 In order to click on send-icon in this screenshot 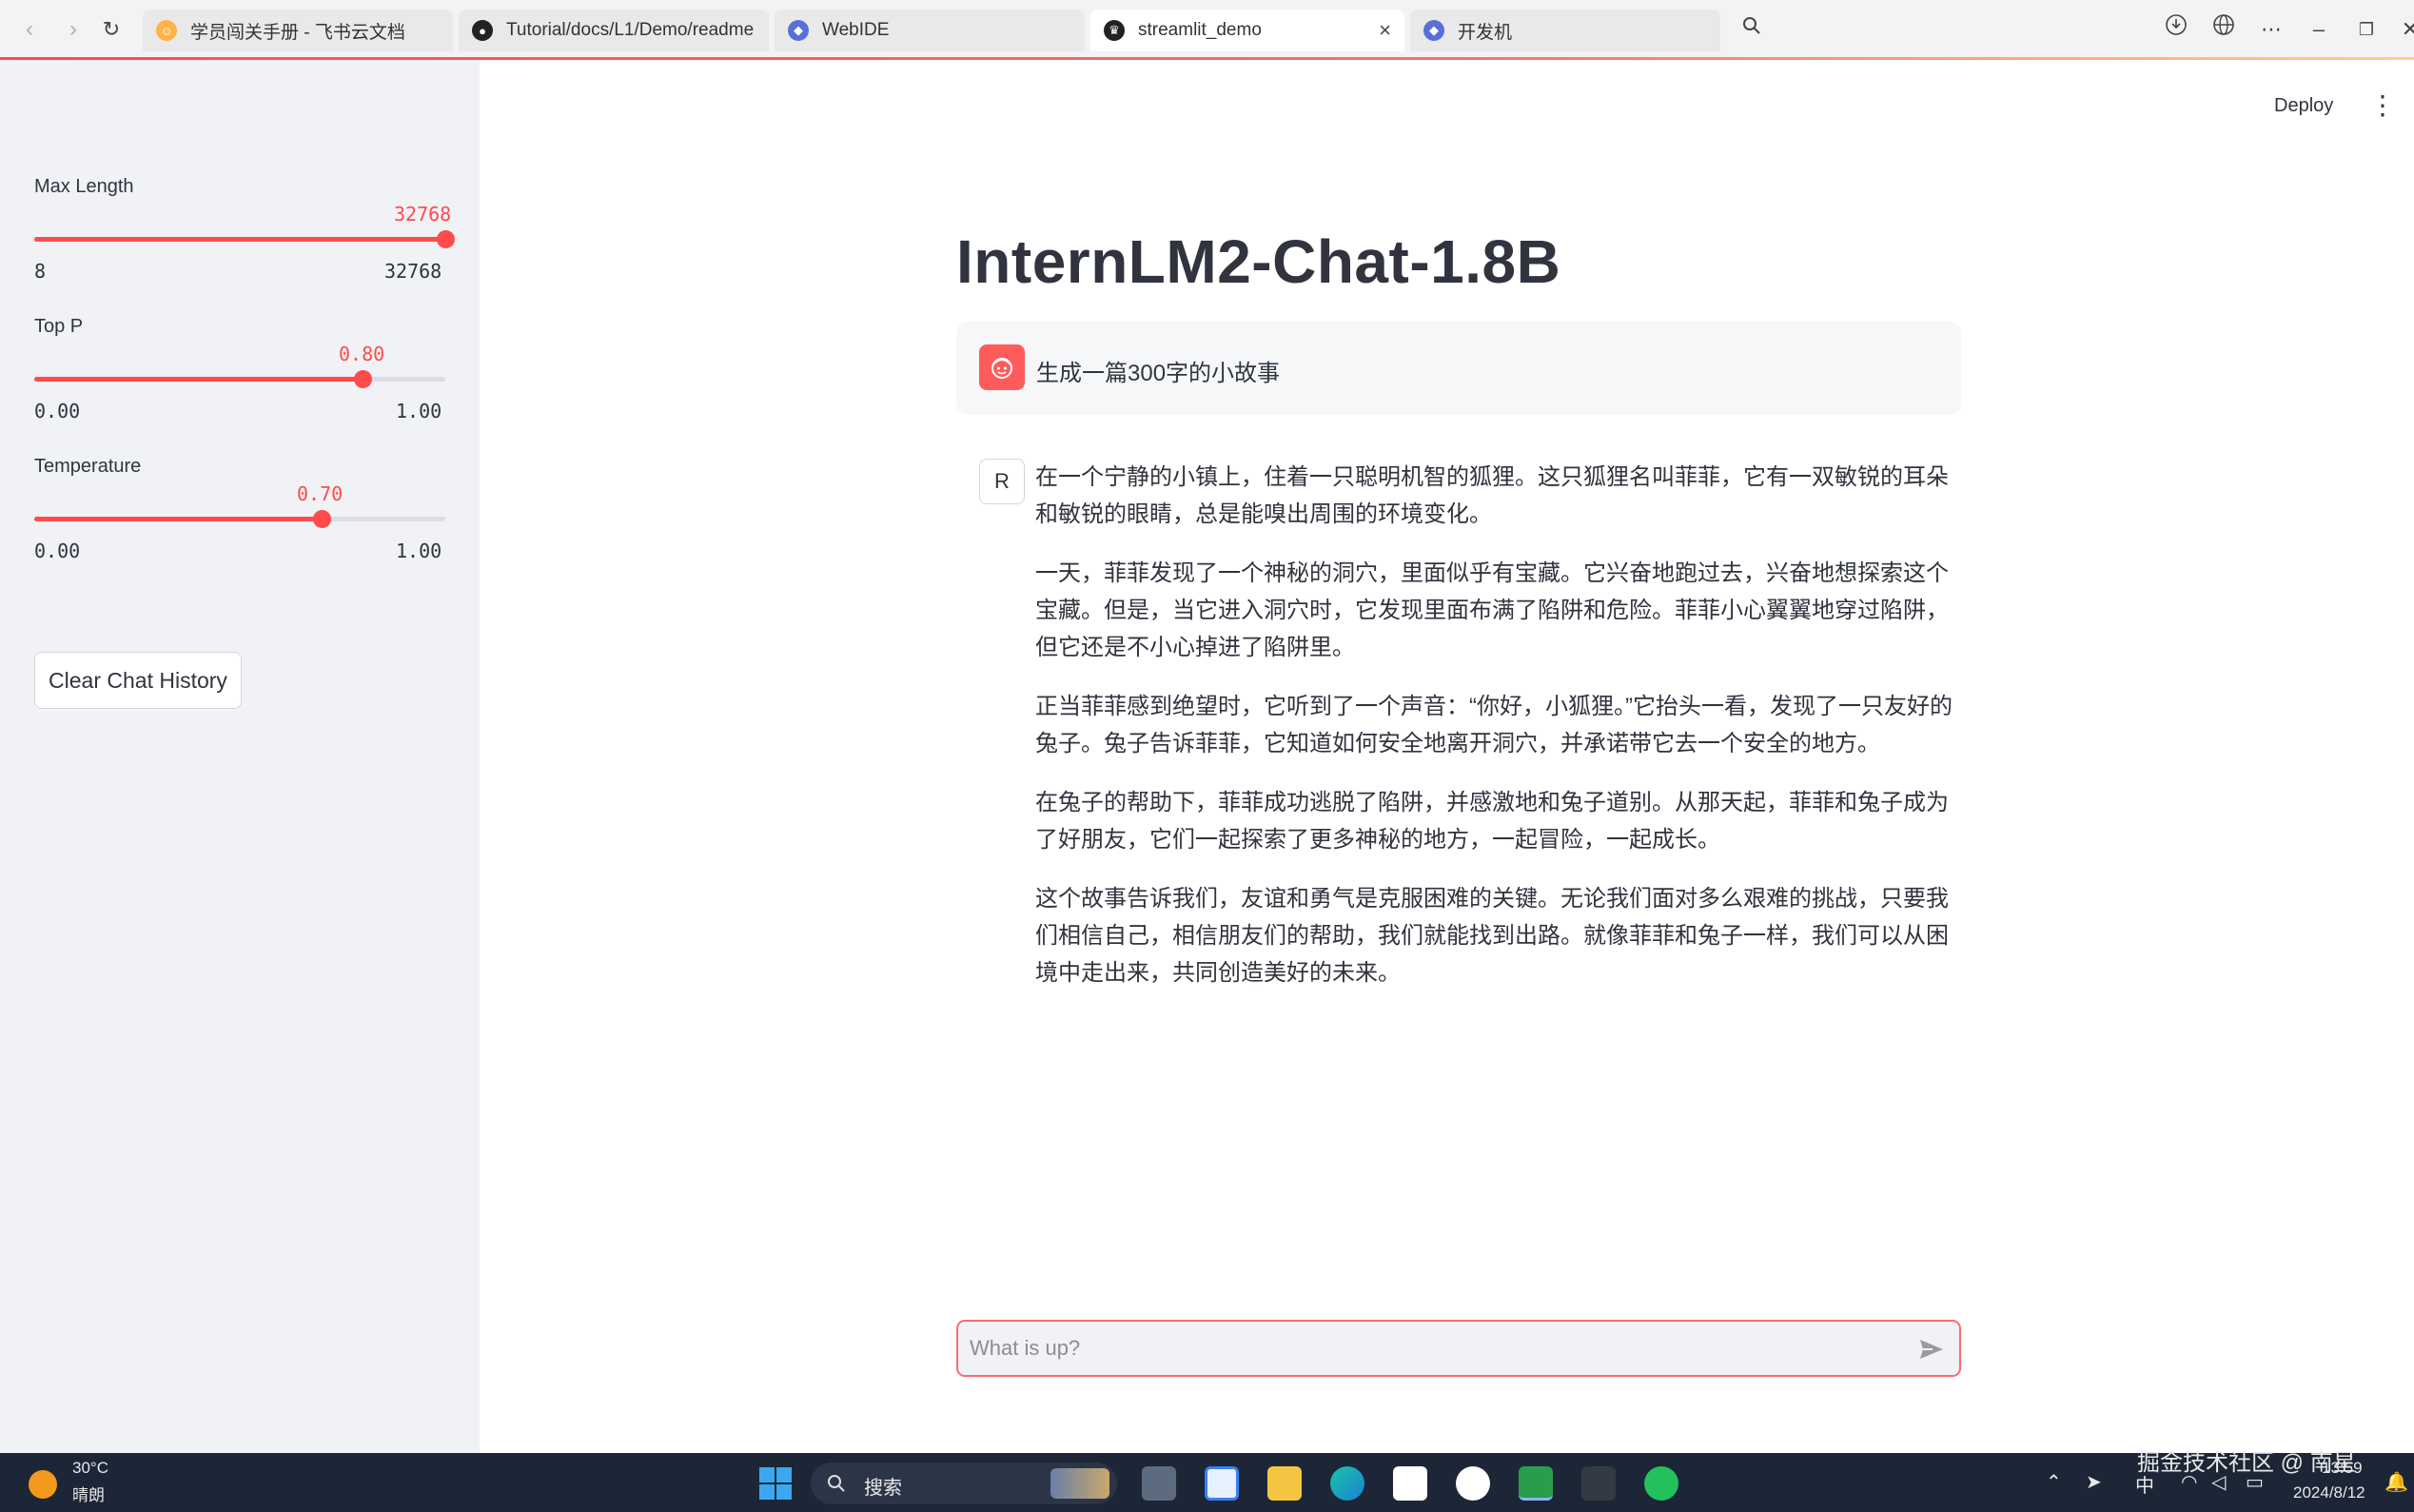, I will do `click(1931, 1349)`.